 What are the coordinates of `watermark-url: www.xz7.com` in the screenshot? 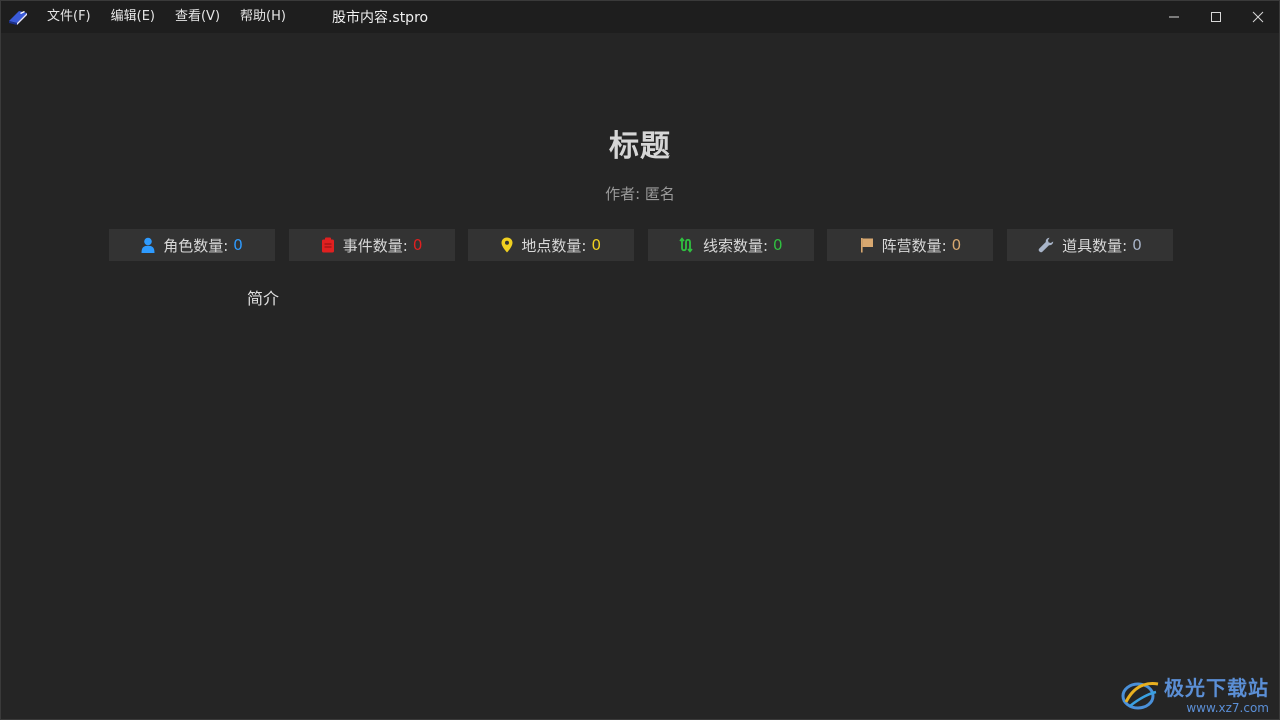 It's located at (1227, 708).